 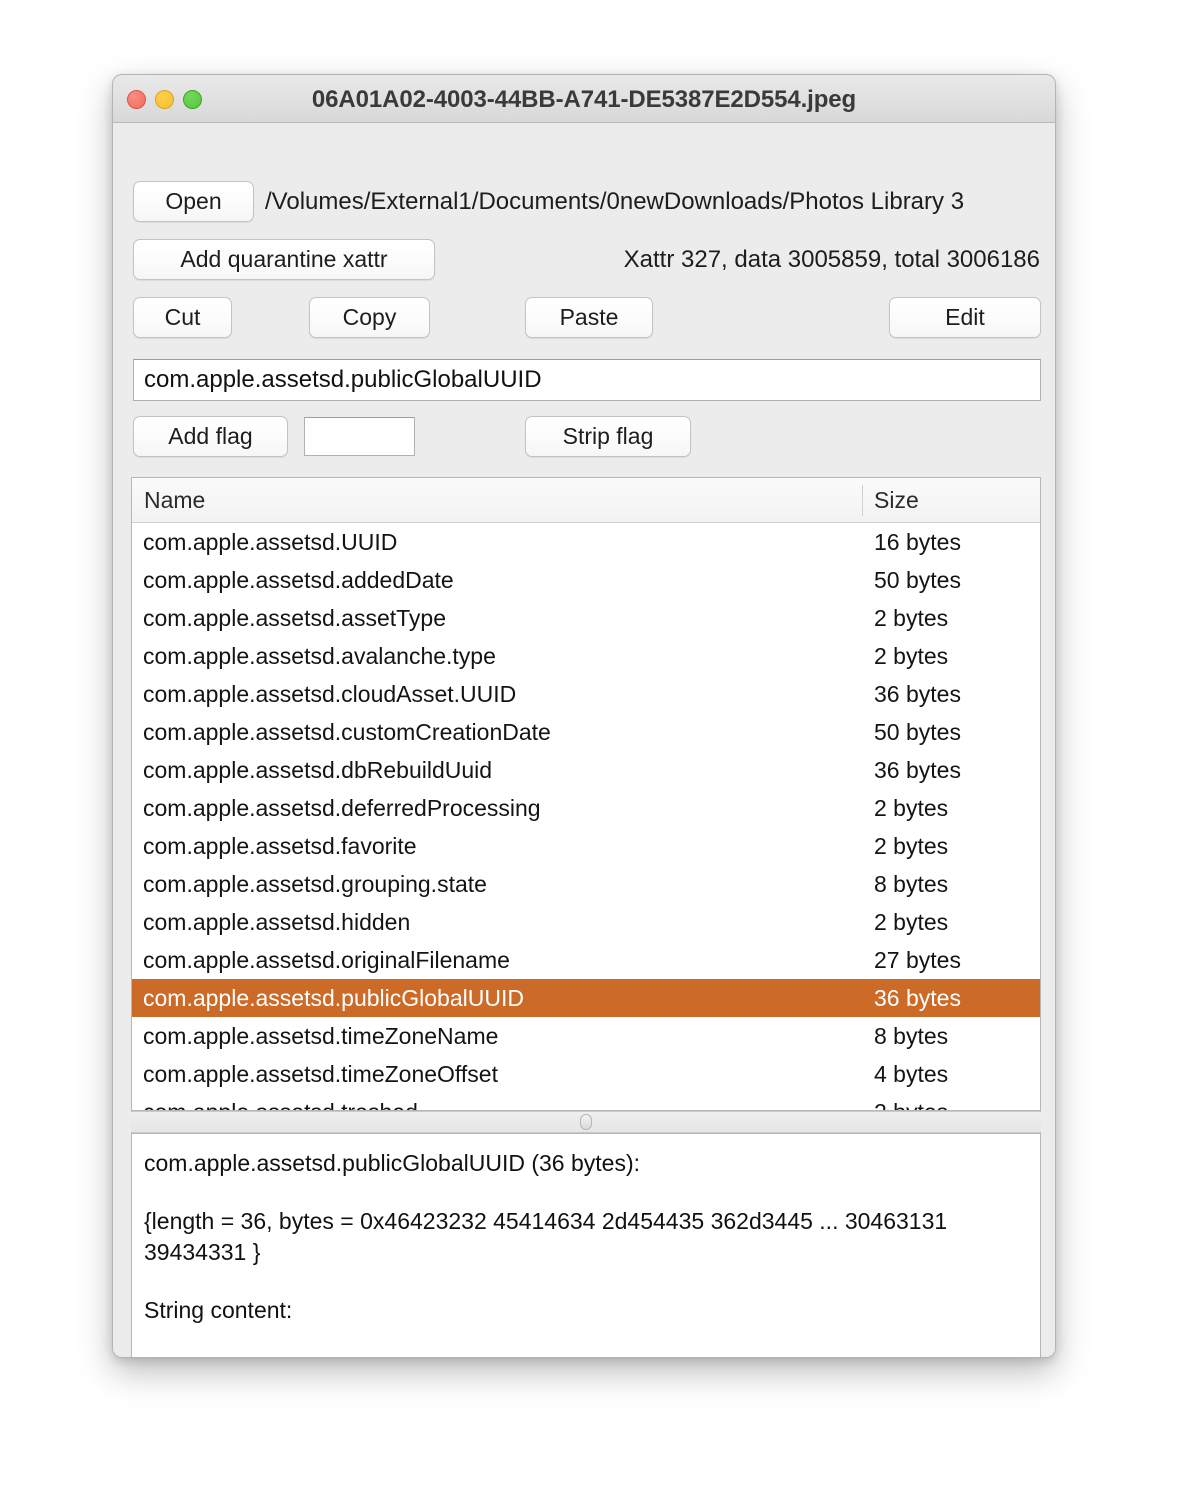 What do you see at coordinates (193, 201) in the screenshot?
I see `open-button: Open` at bounding box center [193, 201].